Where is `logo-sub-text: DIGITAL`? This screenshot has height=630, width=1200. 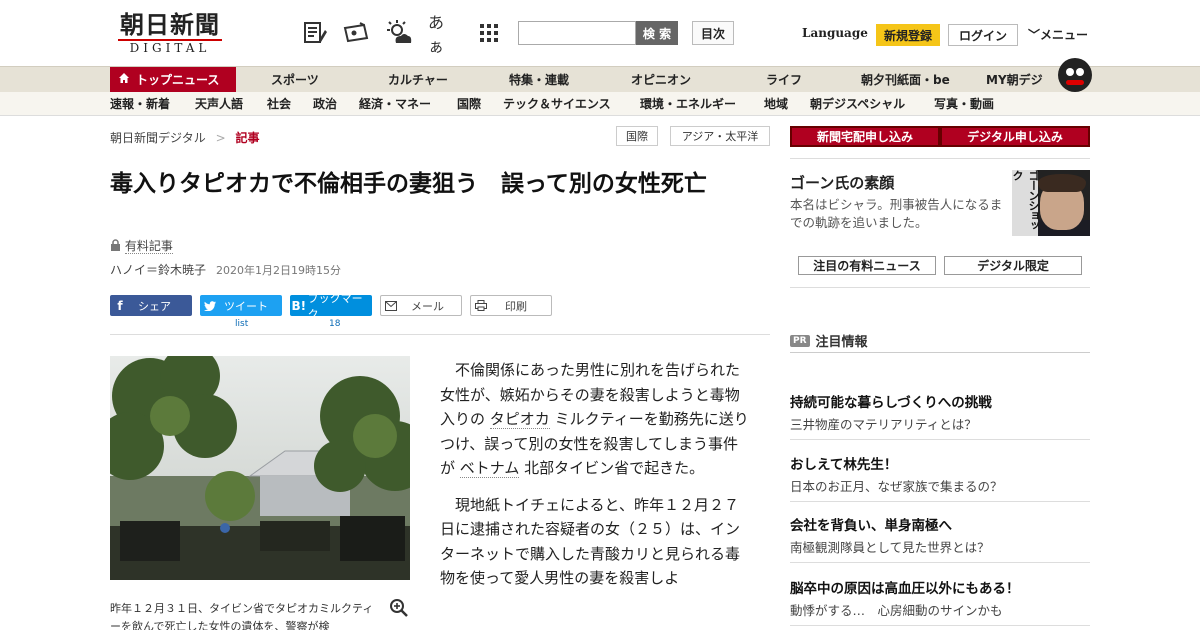
logo-sub-text: DIGITAL is located at coordinates (170, 47).